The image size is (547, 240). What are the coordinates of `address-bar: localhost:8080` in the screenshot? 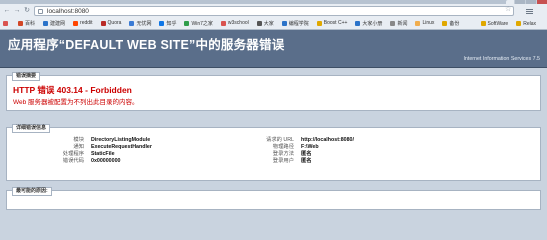 It's located at (274, 11).